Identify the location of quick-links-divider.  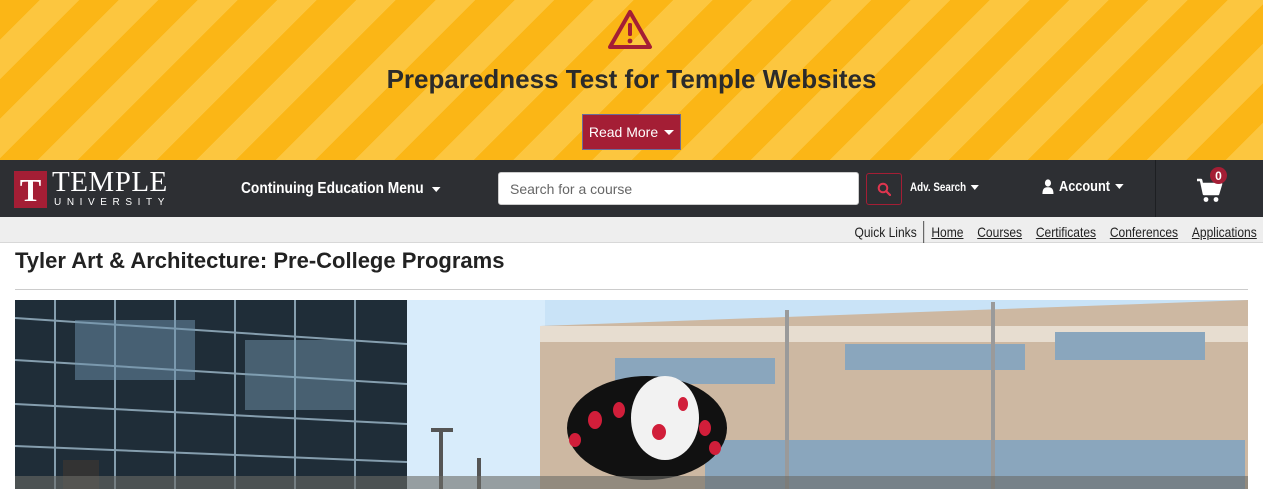
(924, 232).